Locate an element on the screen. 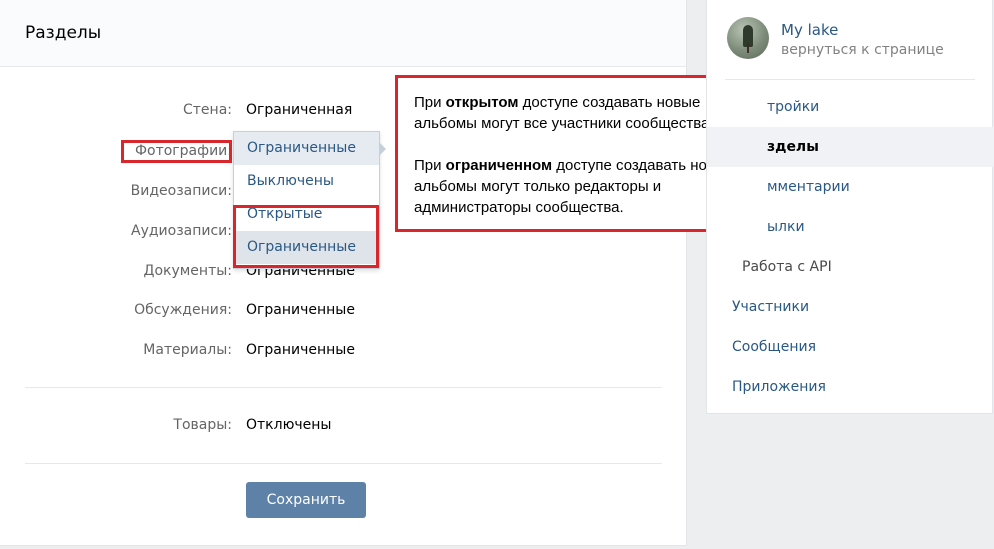 This screenshot has height=549, width=994. row-label: Аудиозаписи: is located at coordinates (181, 231).